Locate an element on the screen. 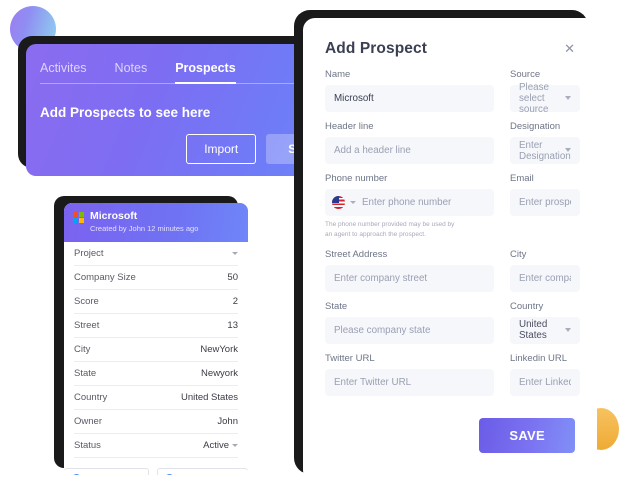 This screenshot has width=621, height=500. row-label: State is located at coordinates (85, 374).